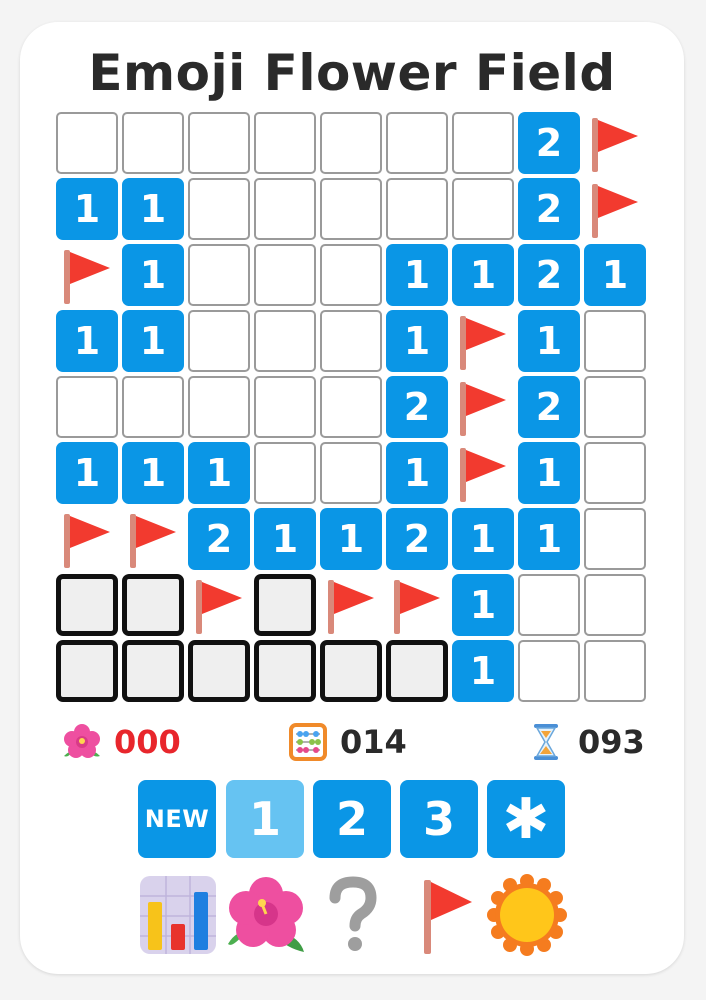 The height and width of the screenshot is (1000, 706). I want to click on flower-icon, so click(266, 914).